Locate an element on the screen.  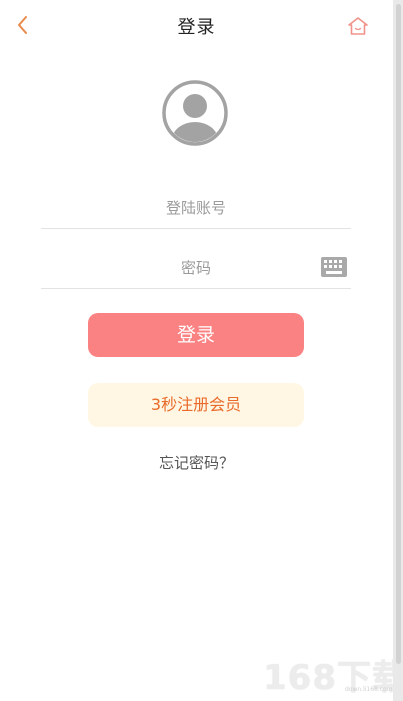
home-icon is located at coordinates (358, 26).